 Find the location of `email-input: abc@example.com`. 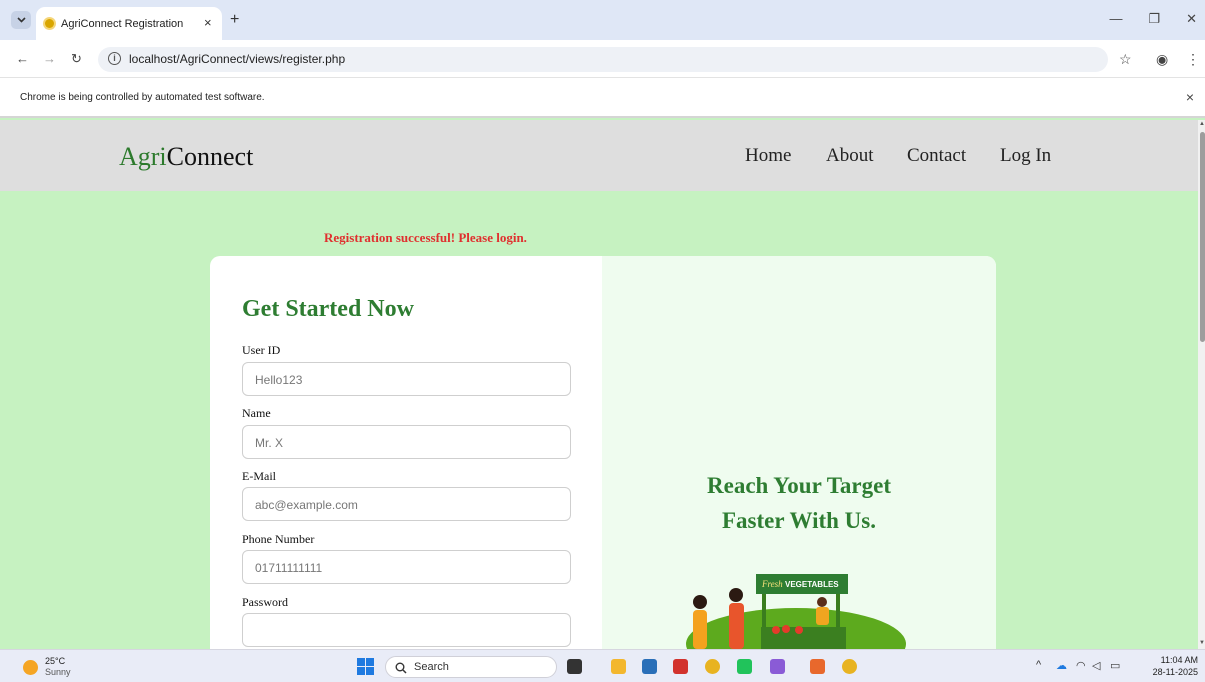

email-input: abc@example.com is located at coordinates (406, 504).